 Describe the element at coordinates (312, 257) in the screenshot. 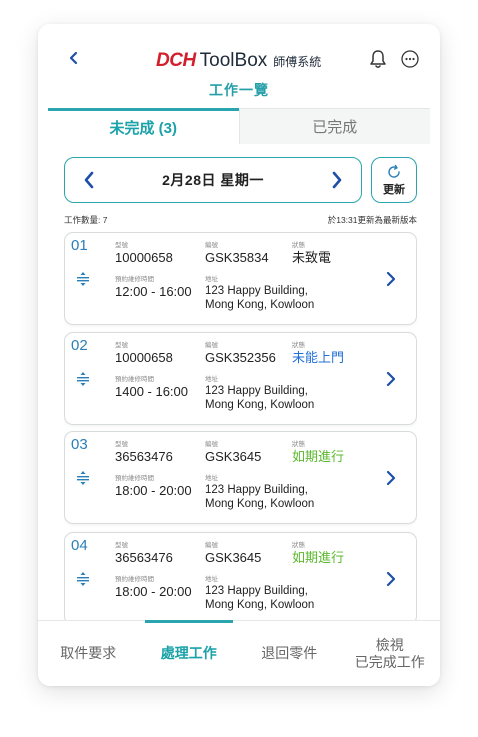

I see `status-badge: 未致電` at that location.